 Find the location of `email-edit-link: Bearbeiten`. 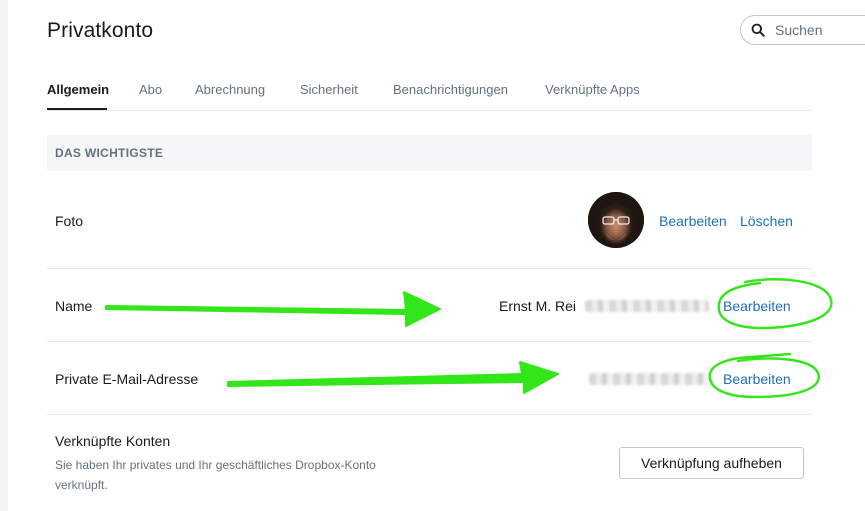

email-edit-link: Bearbeiten is located at coordinates (757, 379).